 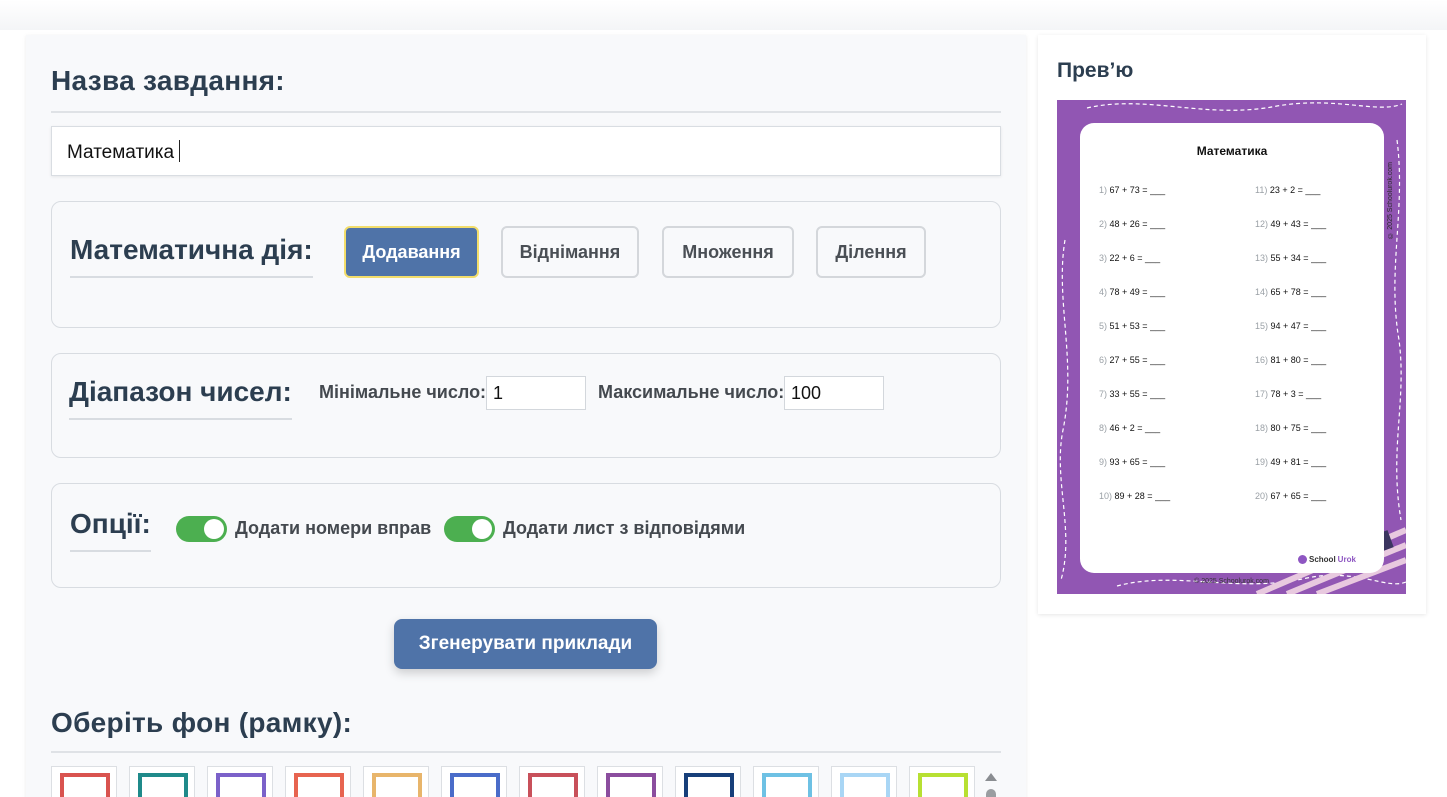 I want to click on exercise-number: 2), so click(x=1103, y=224).